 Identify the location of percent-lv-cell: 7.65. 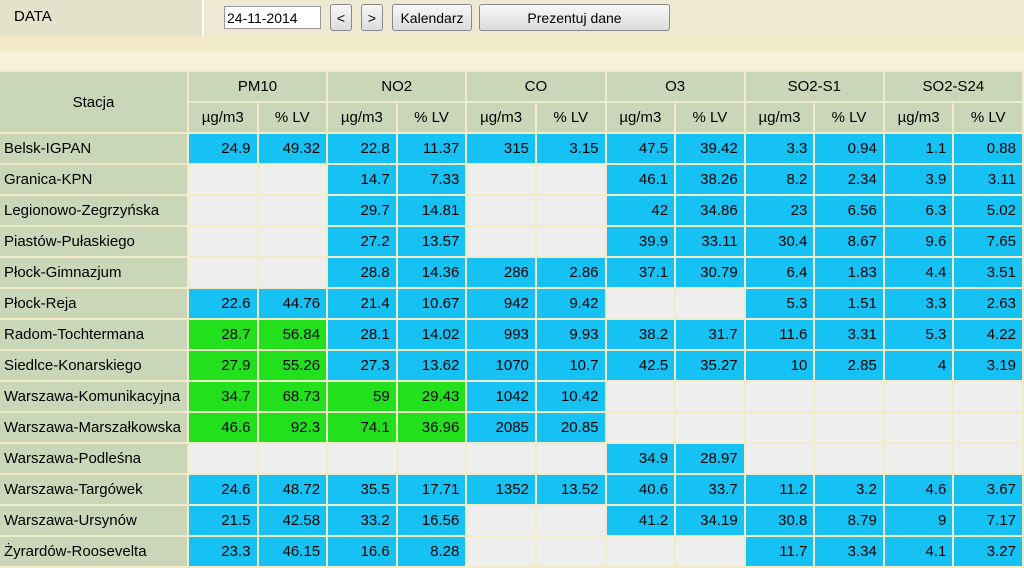
(988, 241).